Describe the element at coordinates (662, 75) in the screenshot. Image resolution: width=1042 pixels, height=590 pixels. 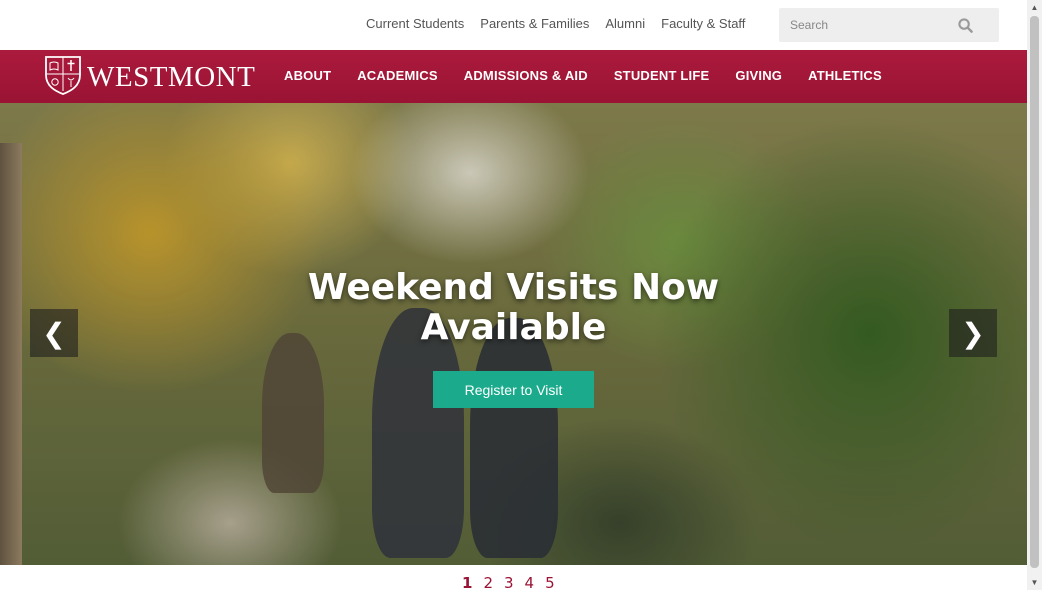
I see `nav-item-student-life: STUDENT LIFE` at that location.